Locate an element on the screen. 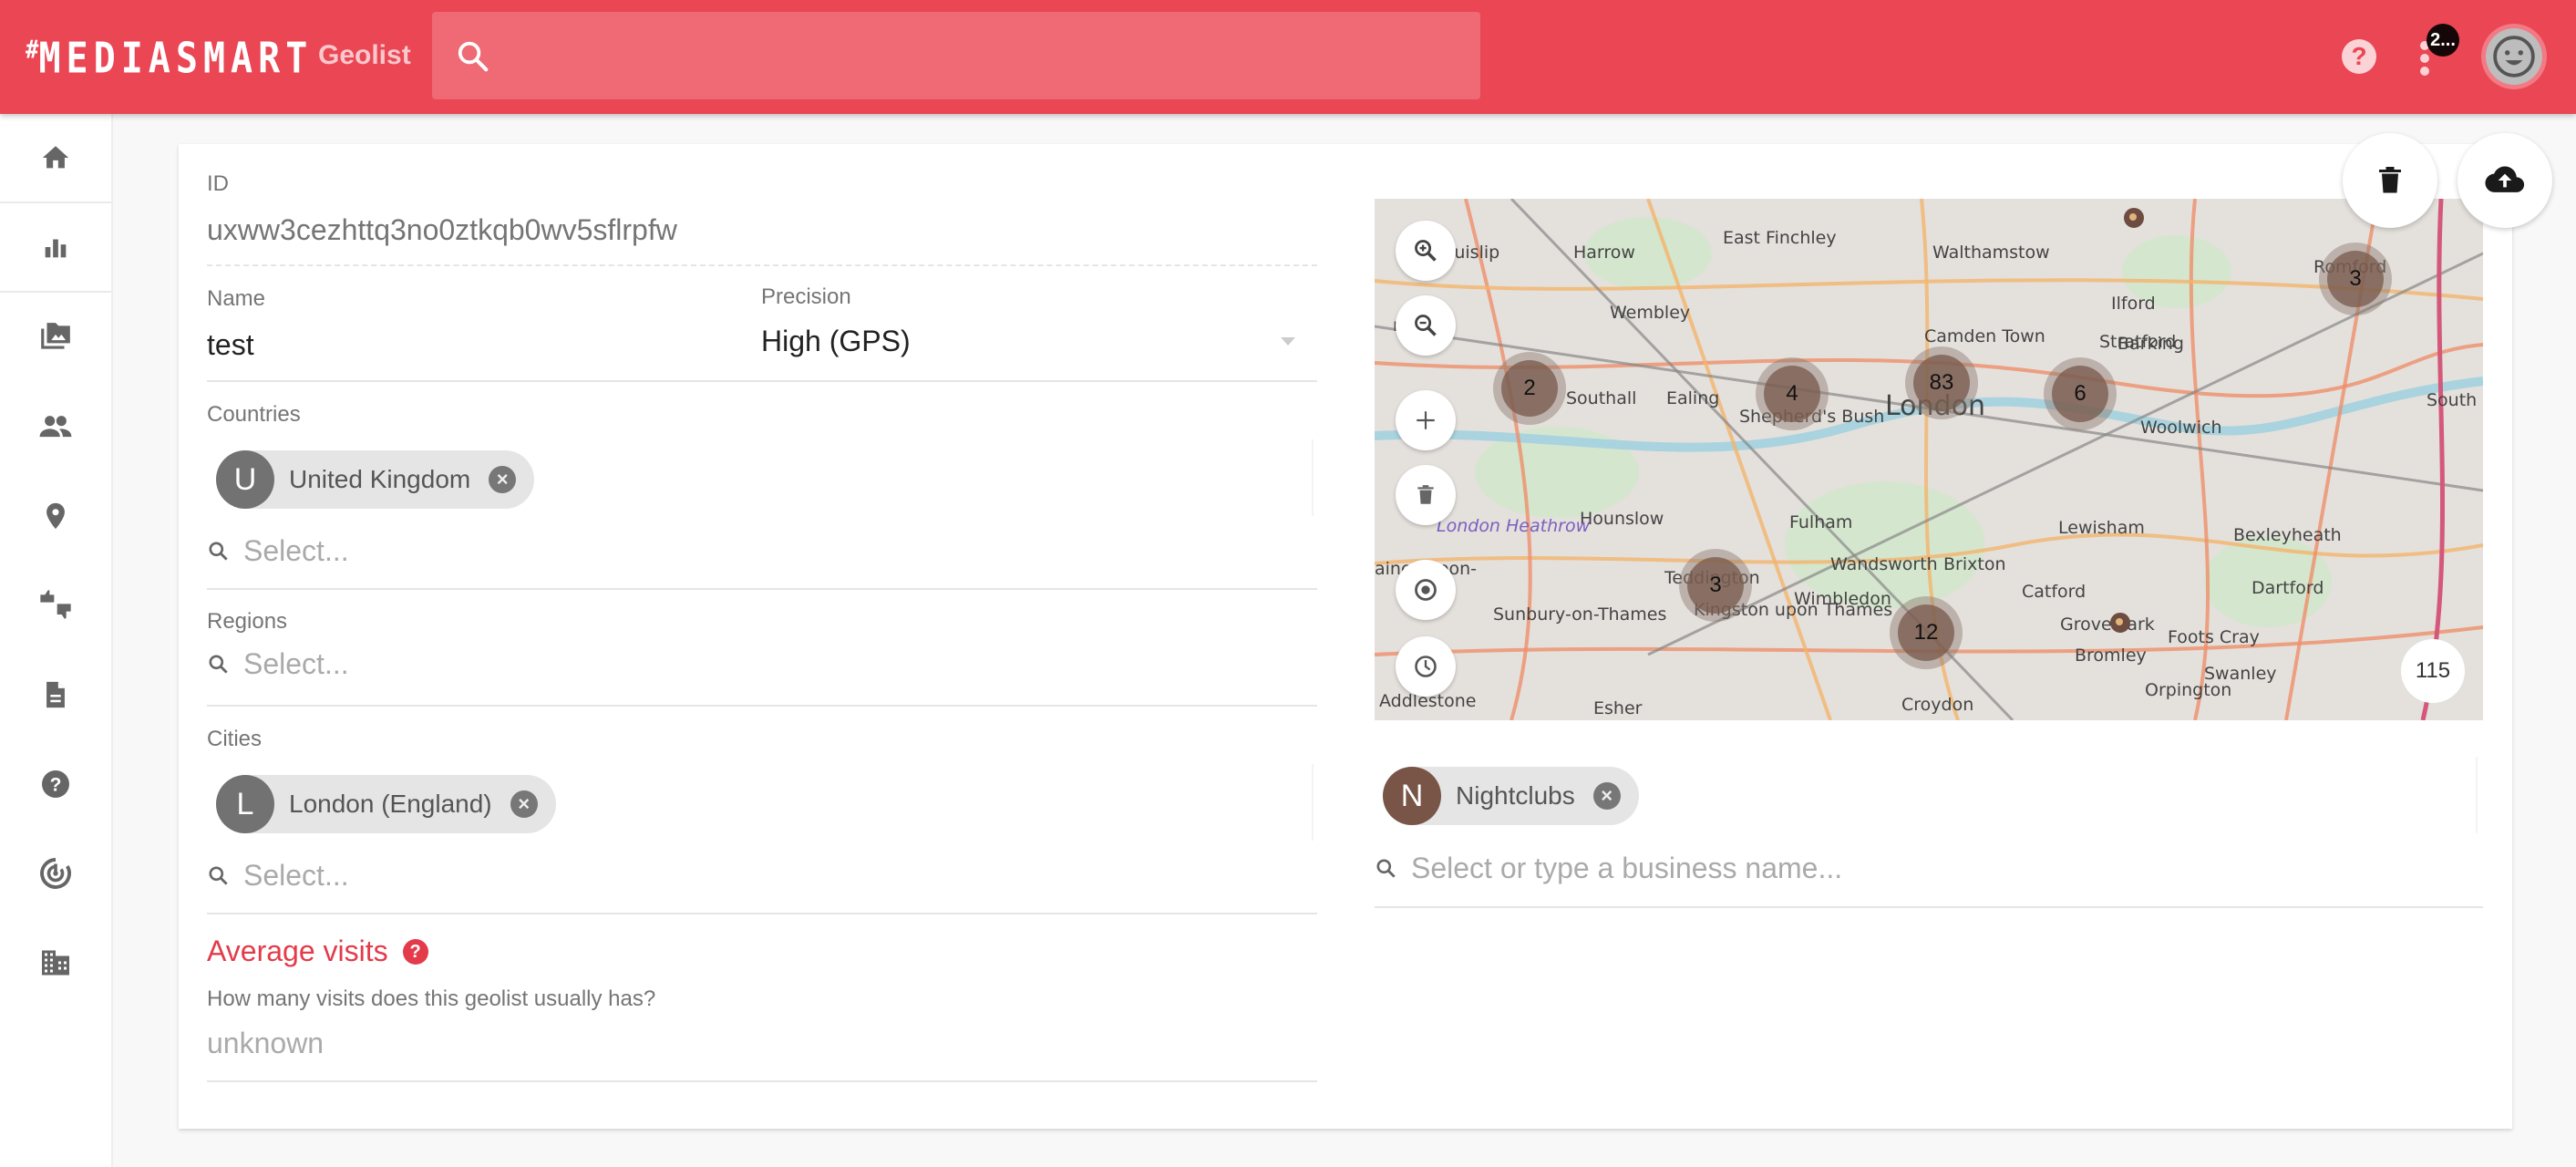 Image resolution: width=2576 pixels, height=1167 pixels. regions-input is located at coordinates (699, 664).